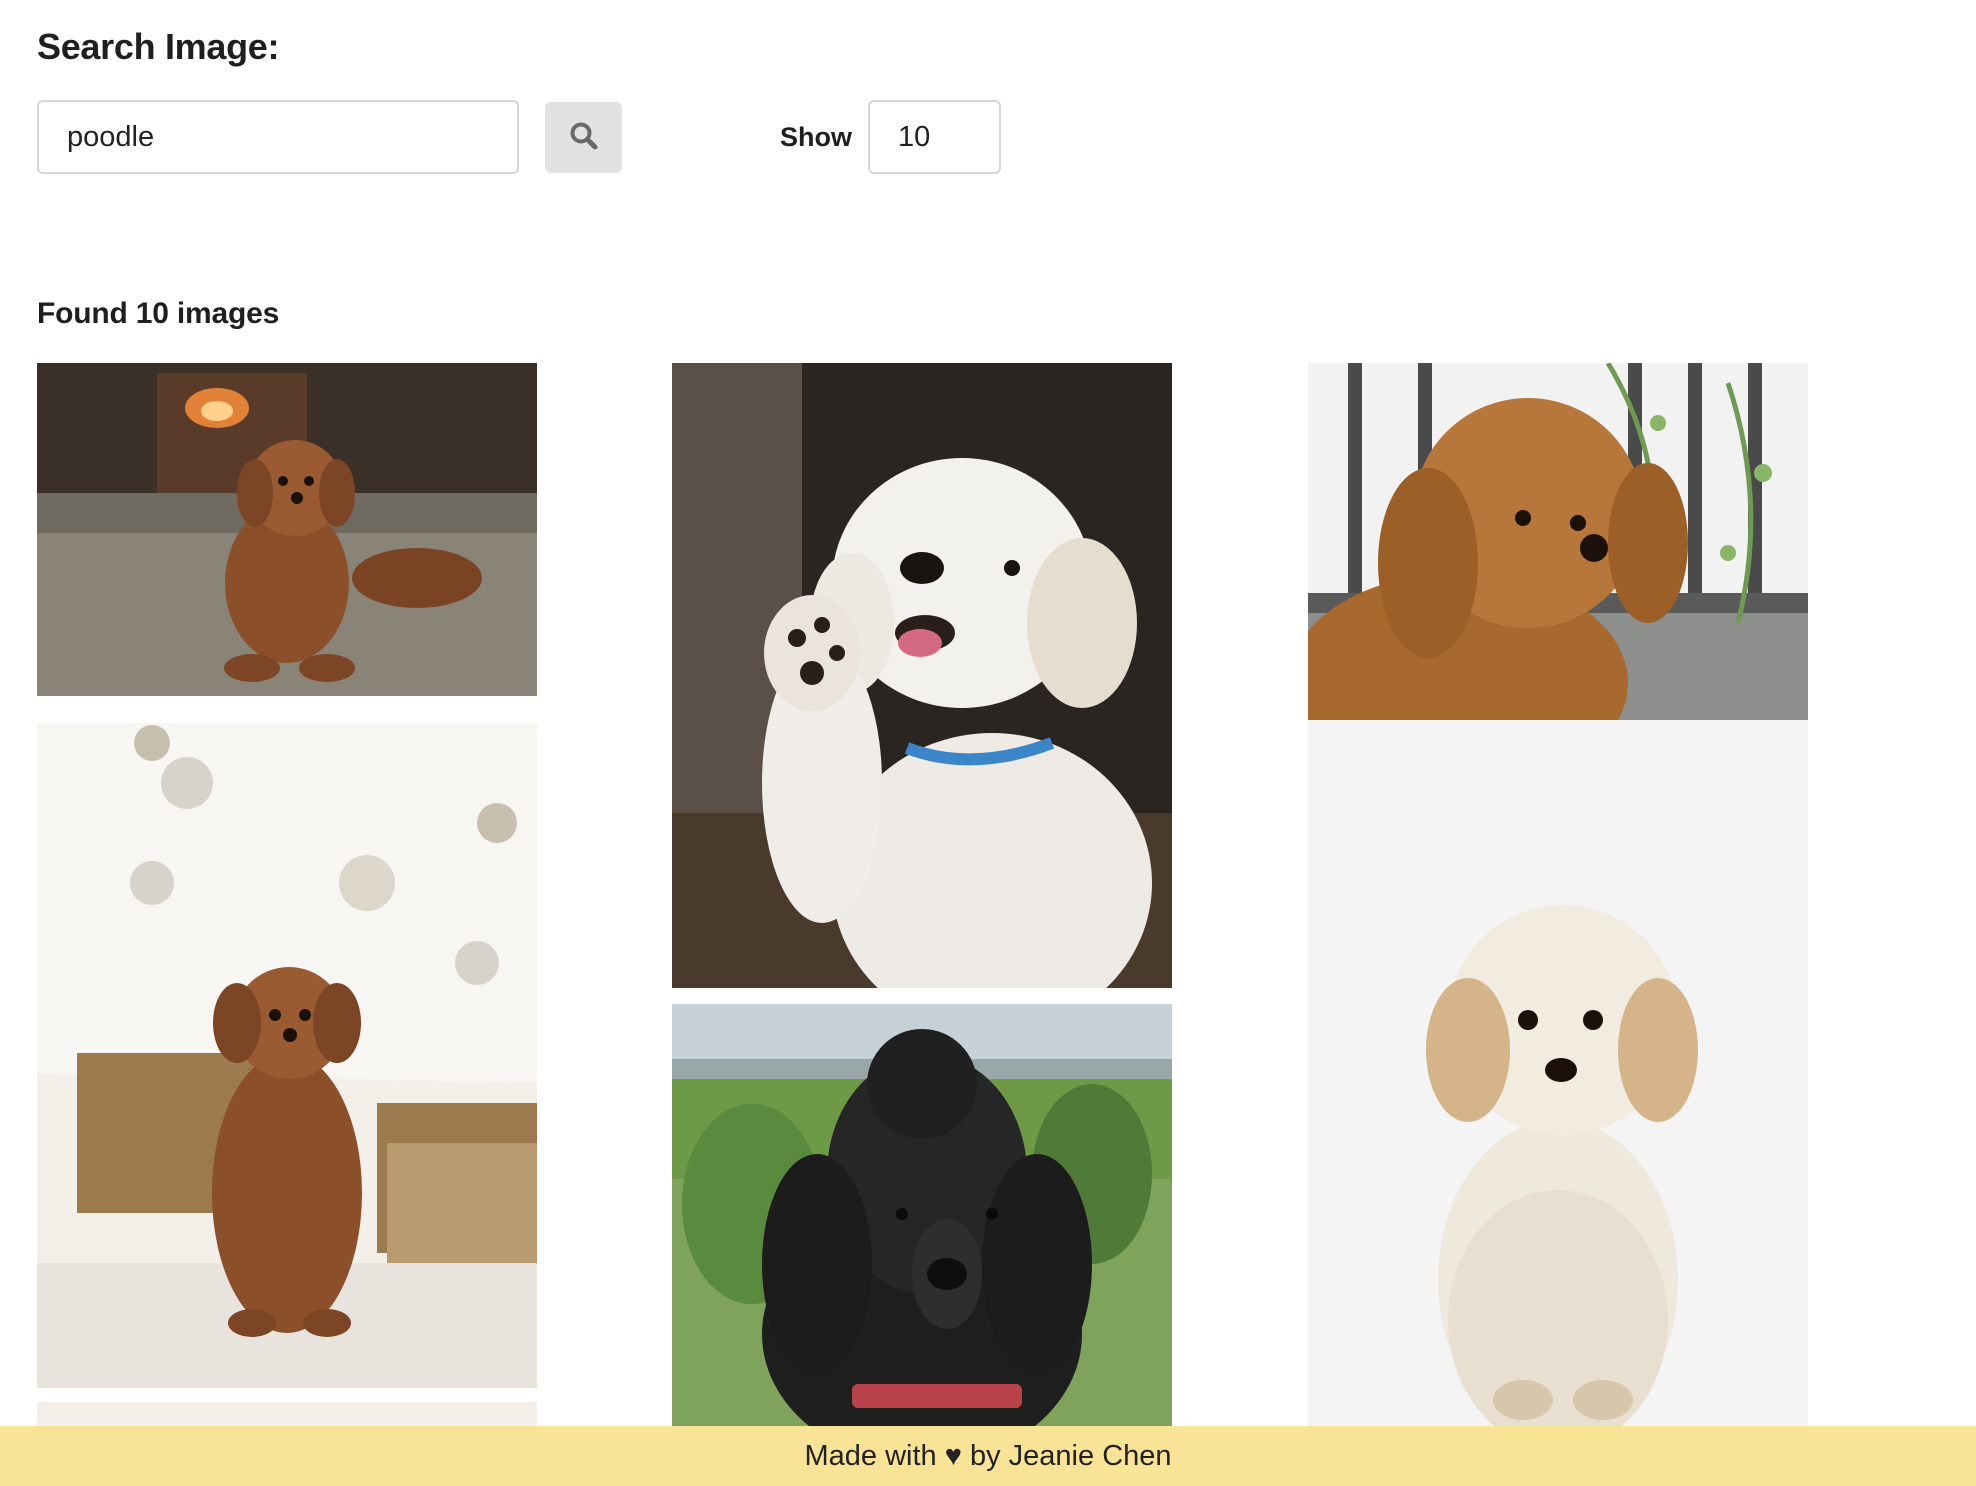 This screenshot has width=1976, height=1486. I want to click on footer: Made with ♥ by Jeanie Chen, so click(988, 1456).